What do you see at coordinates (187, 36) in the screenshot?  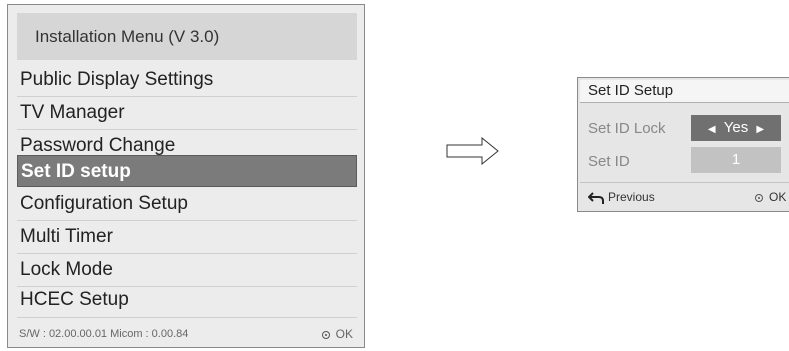 I see `menu-title: Installation Menu (V 3.0)` at bounding box center [187, 36].